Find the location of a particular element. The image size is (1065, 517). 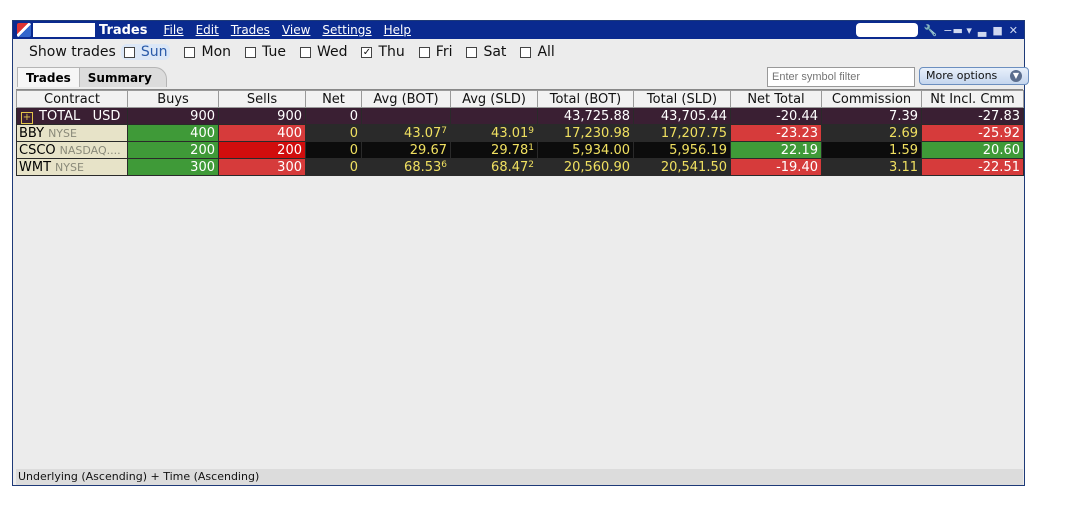

col-net-total: Net Total is located at coordinates (776, 99).